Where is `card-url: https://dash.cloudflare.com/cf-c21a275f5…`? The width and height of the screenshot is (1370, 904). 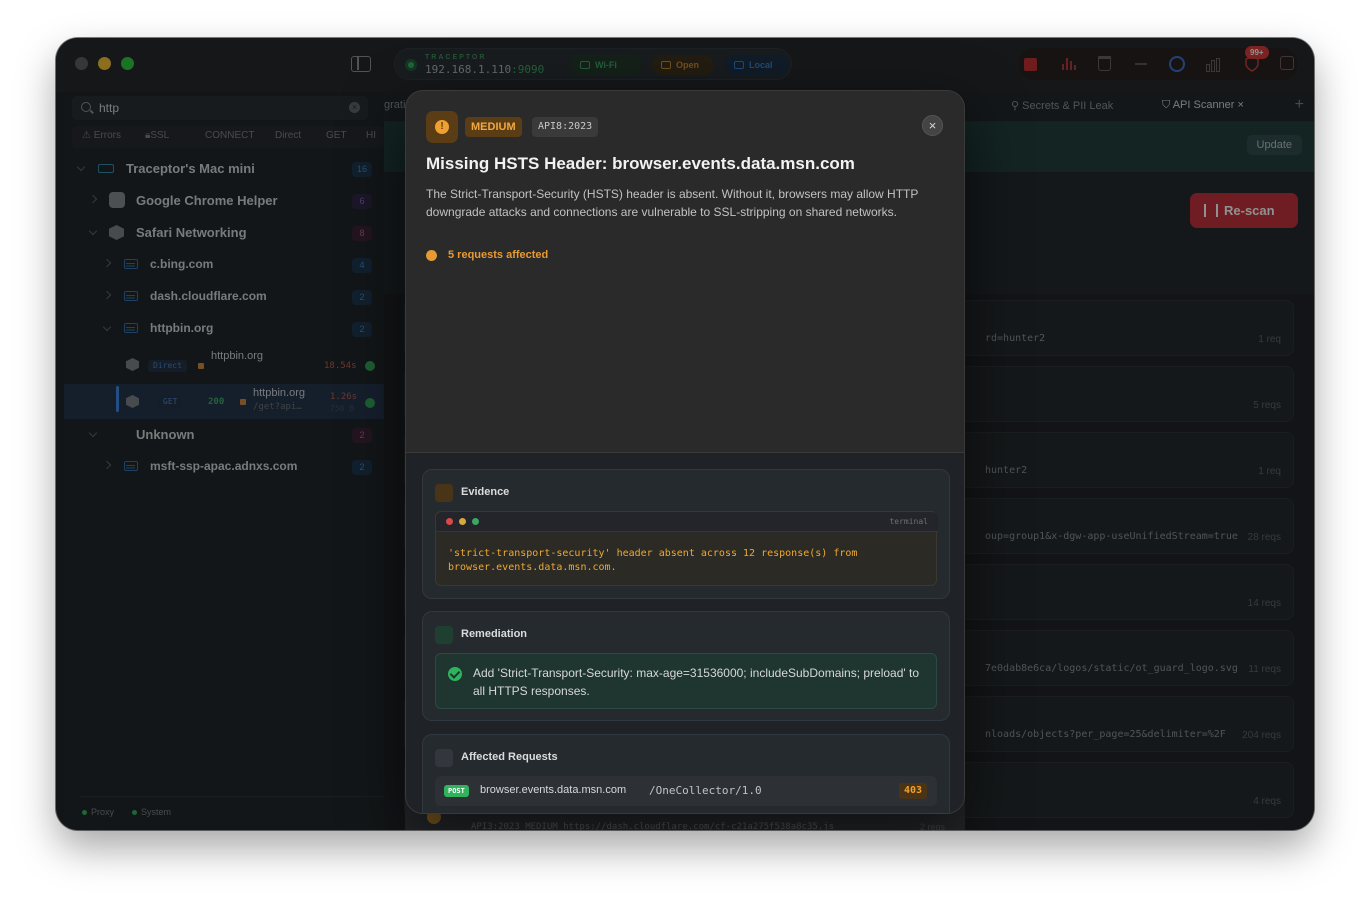 card-url: https://dash.cloudflare.com/cf-c21a275f5… is located at coordinates (699, 826).